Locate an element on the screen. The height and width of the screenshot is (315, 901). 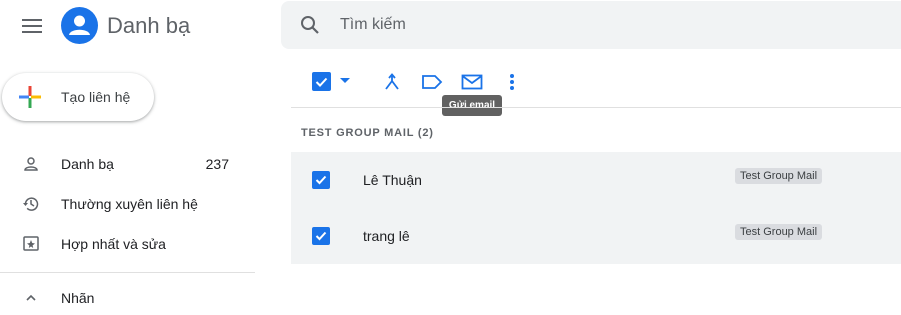
merge-icon is located at coordinates (392, 82).